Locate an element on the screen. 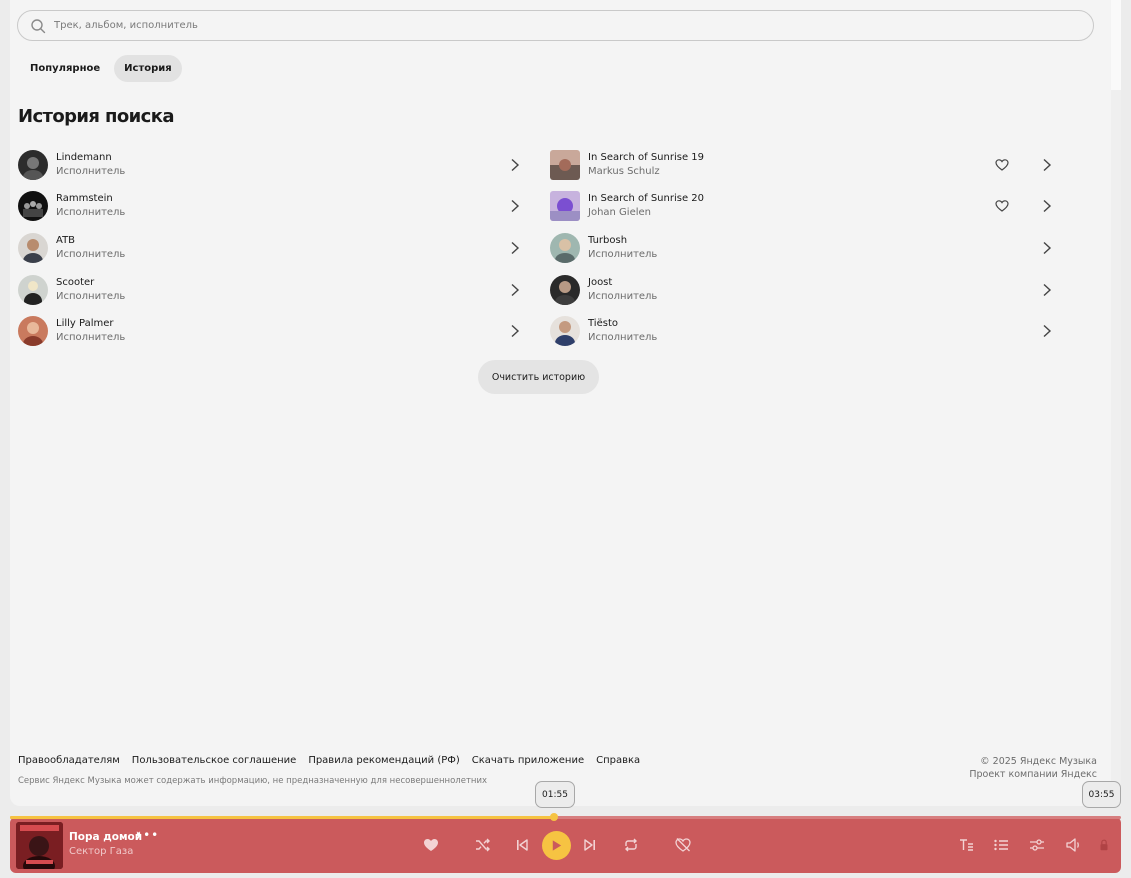 This screenshot has height=878, width=1131. play-button is located at coordinates (556, 845).